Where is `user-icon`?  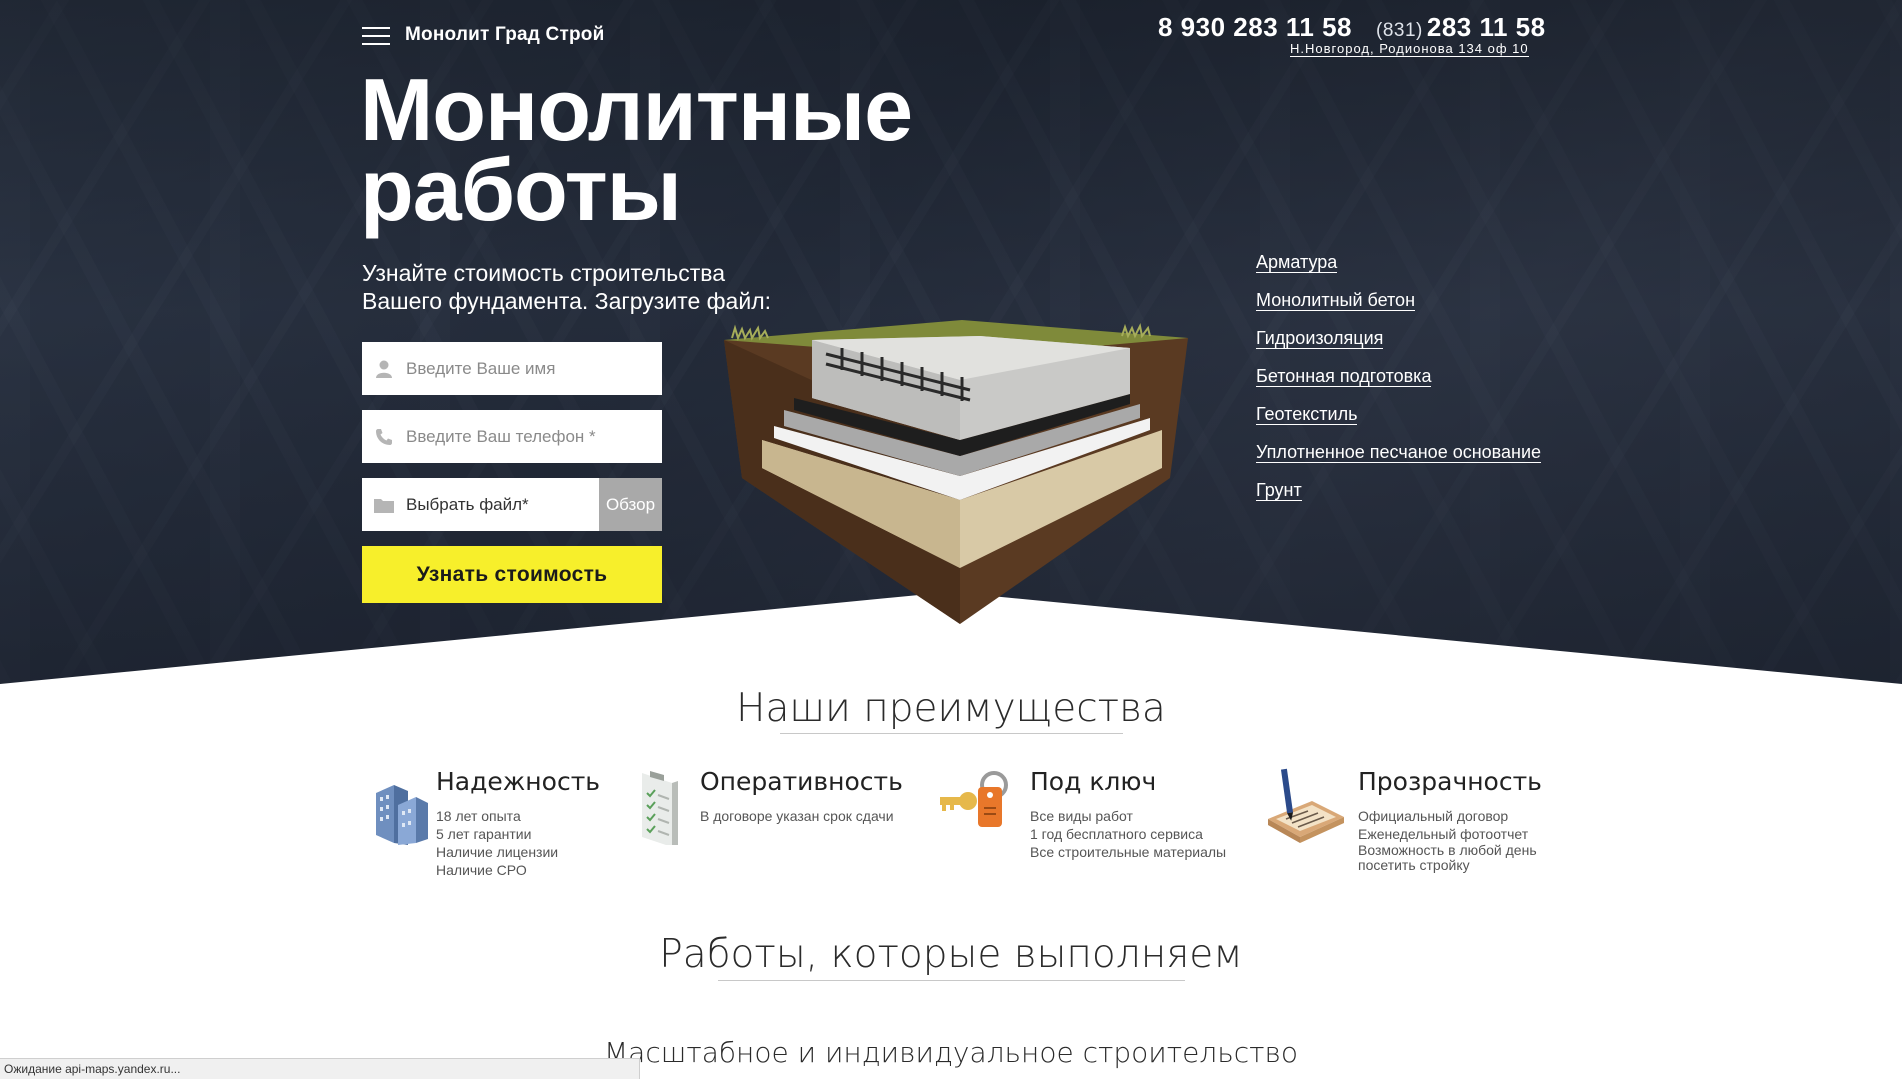
user-icon is located at coordinates (384, 369).